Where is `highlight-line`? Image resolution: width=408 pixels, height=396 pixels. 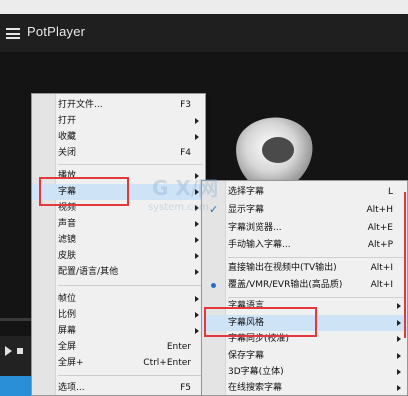 highlight-line is located at coordinates (405, 265).